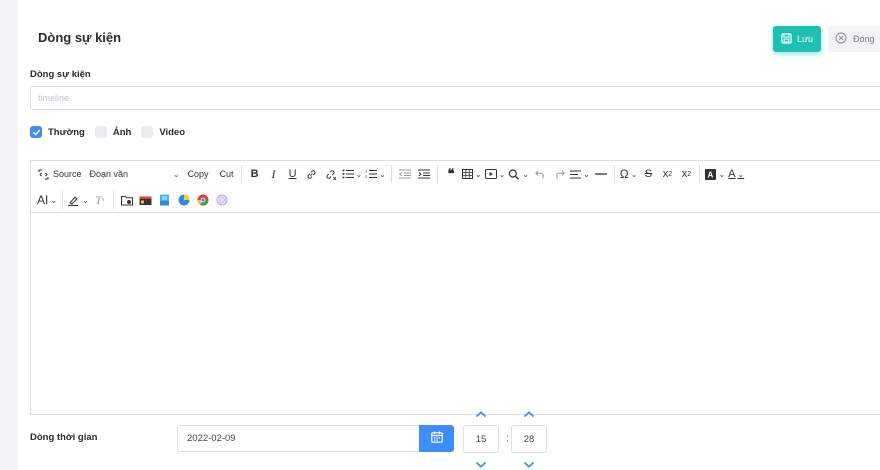 This screenshot has width=880, height=470. I want to click on indent-icon, so click(424, 174).